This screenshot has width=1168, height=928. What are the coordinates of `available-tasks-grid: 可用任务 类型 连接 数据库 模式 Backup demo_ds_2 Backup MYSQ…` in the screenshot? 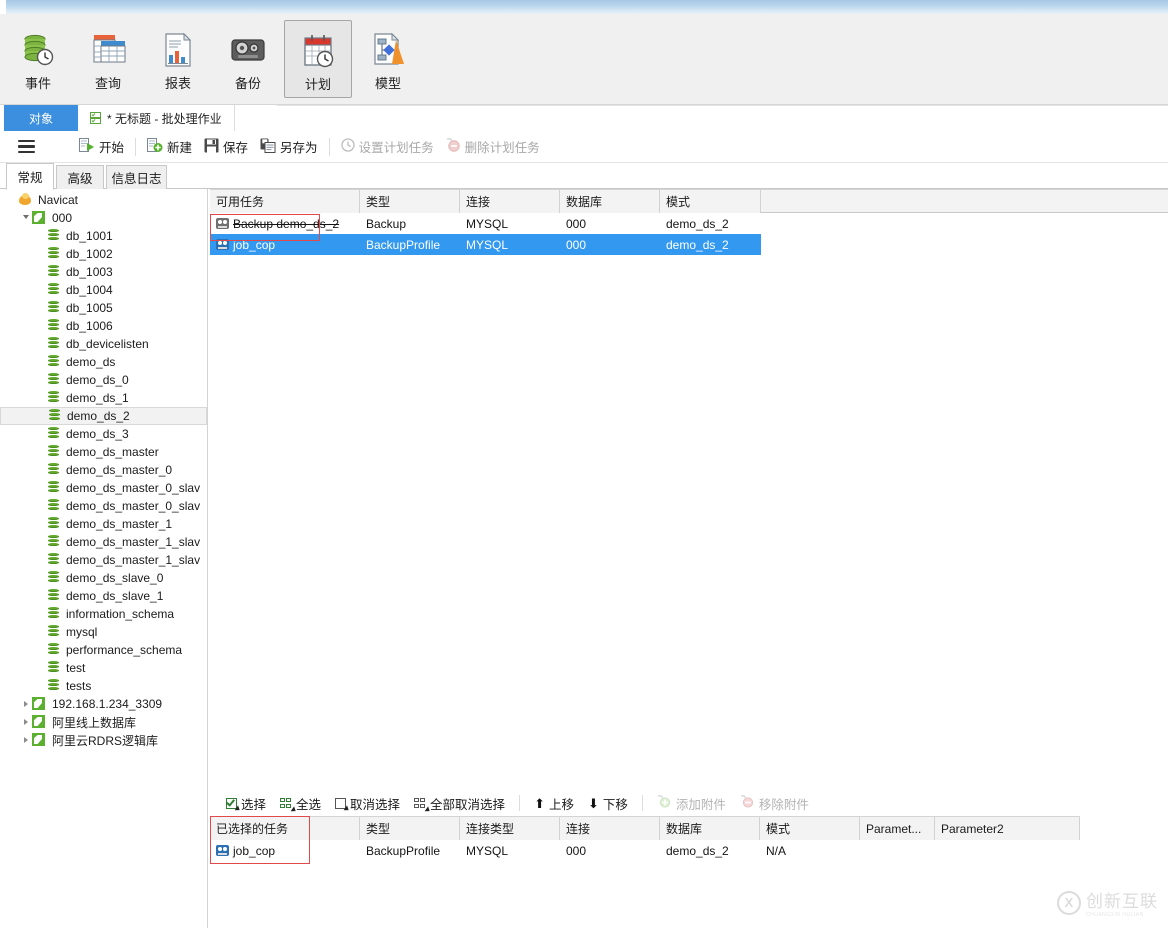 It's located at (485, 222).